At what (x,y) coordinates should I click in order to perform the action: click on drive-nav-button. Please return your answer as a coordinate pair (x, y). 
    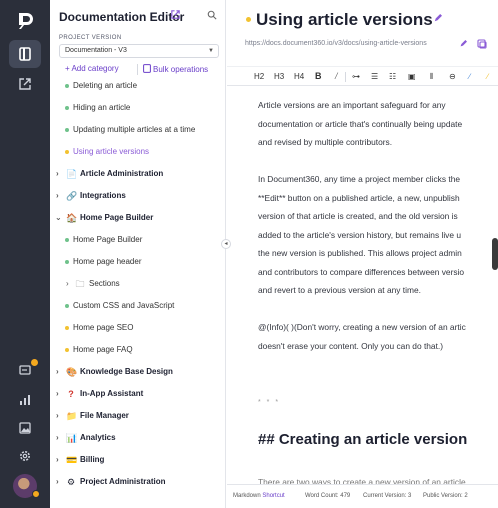
    Looking at the image, I should click on (25, 370).